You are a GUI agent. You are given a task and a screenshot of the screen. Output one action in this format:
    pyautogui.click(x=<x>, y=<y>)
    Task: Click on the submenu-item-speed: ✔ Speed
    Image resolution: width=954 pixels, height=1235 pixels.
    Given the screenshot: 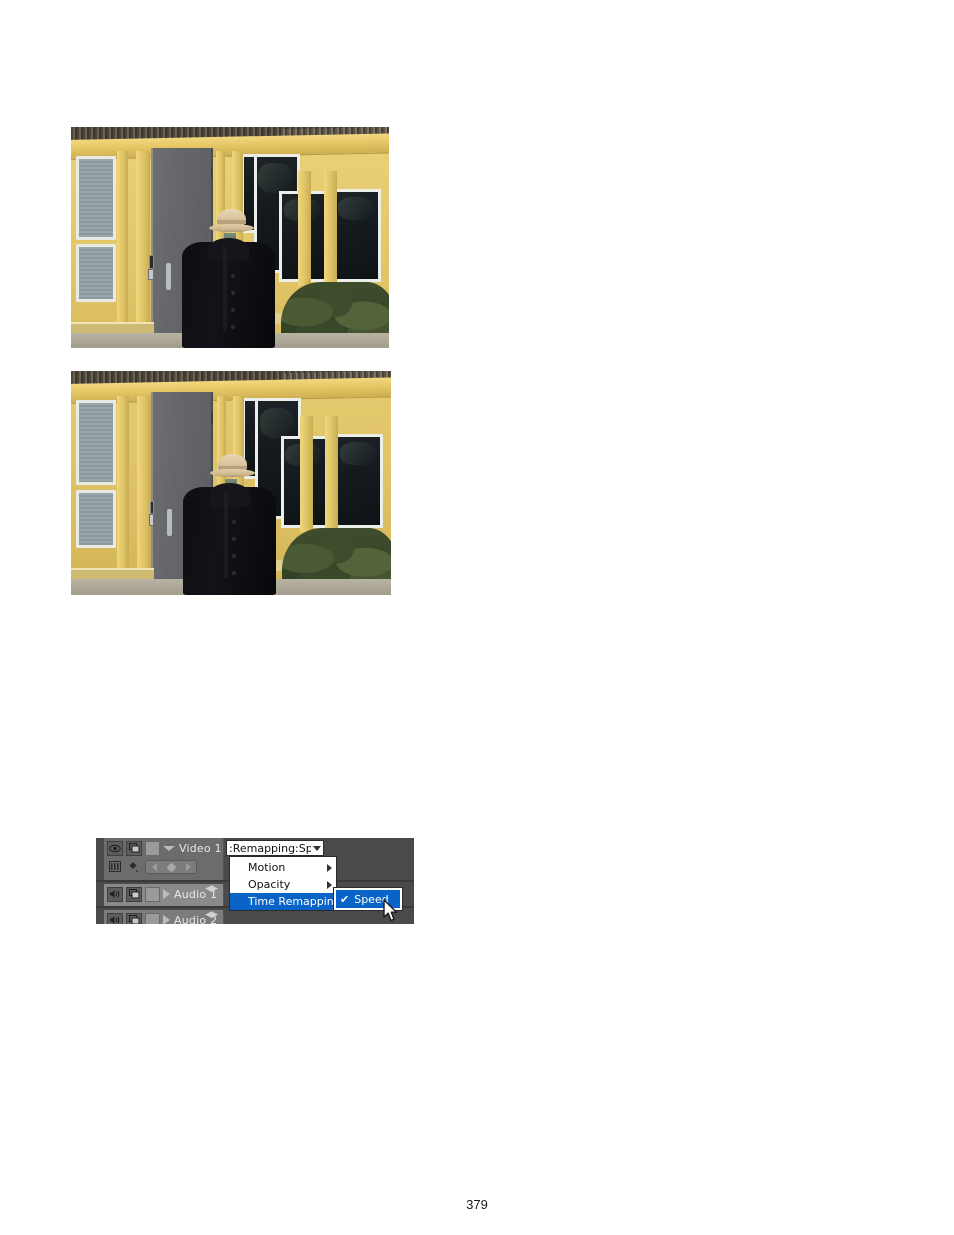 What is the action you would take?
    pyautogui.click(x=368, y=899)
    